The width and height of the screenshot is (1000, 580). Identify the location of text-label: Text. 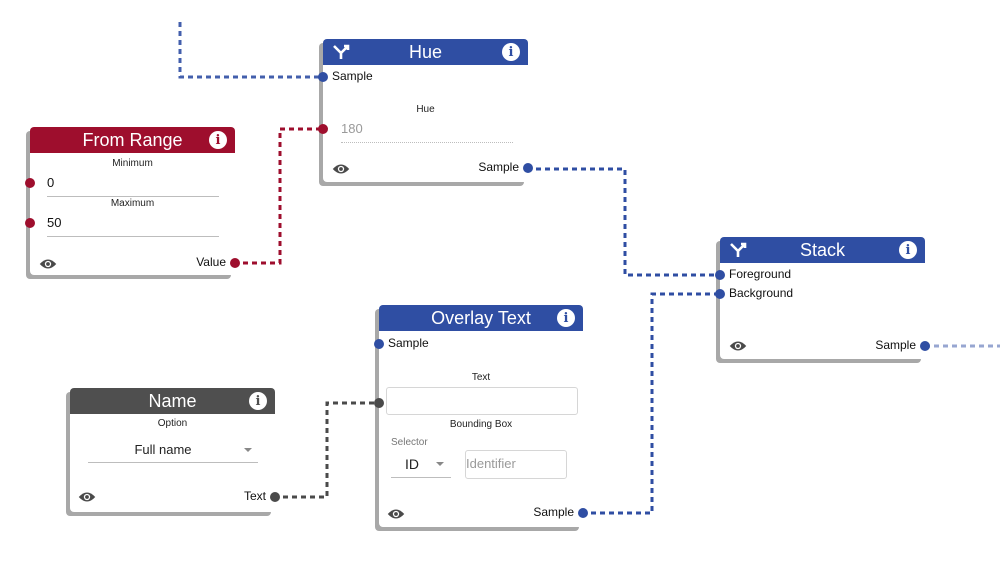
(481, 377).